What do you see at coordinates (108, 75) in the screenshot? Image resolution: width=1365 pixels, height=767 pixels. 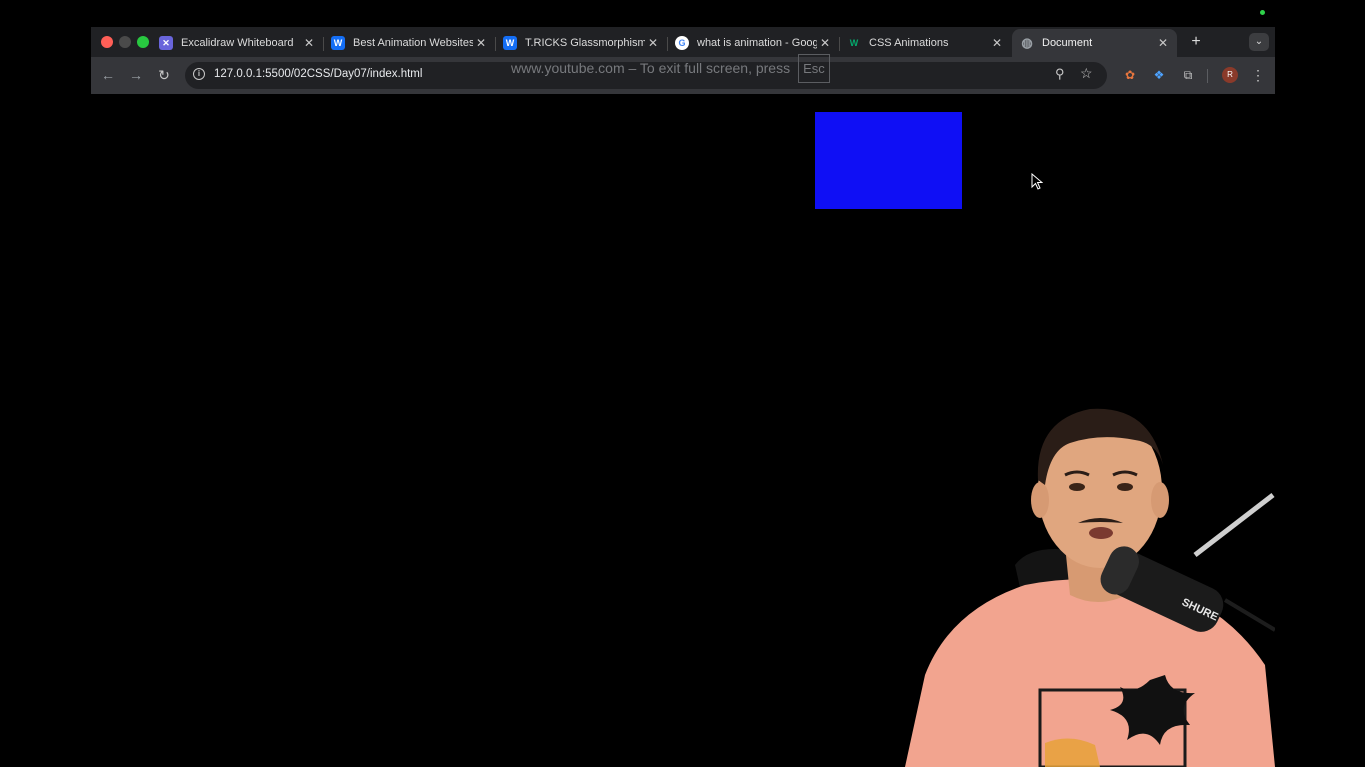 I see `back-icon: ←` at bounding box center [108, 75].